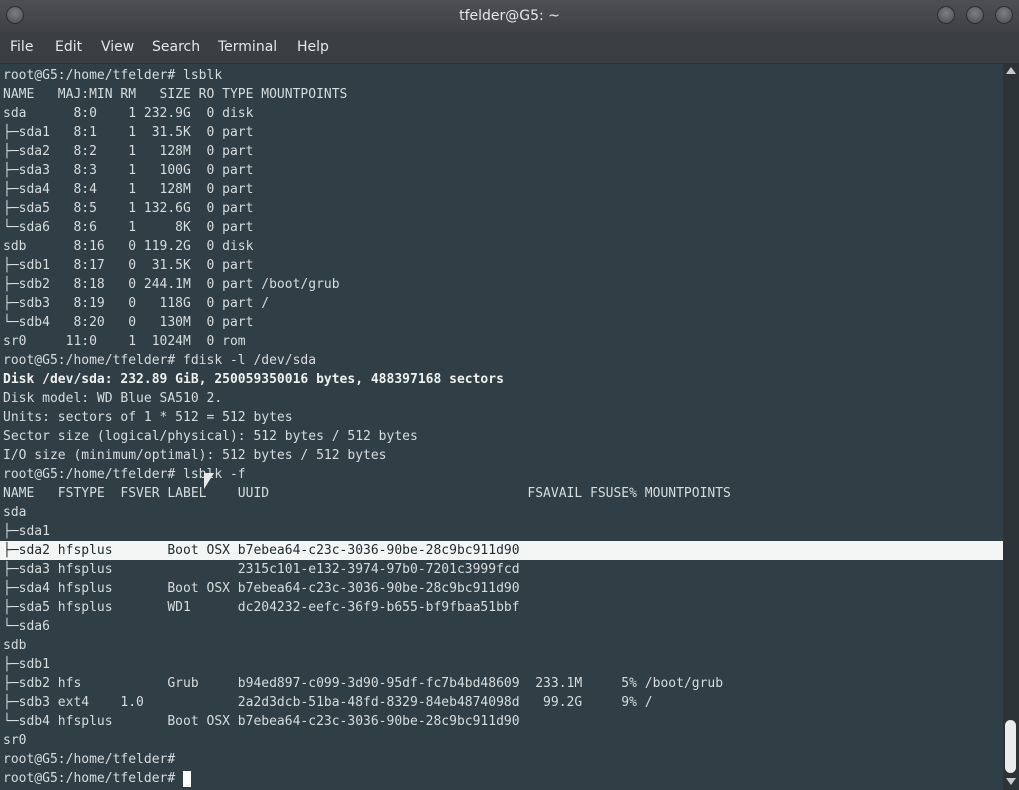  I want to click on terminal-line: ├─sdb3 8:19 0 118G 0 part /, so click(136, 303).